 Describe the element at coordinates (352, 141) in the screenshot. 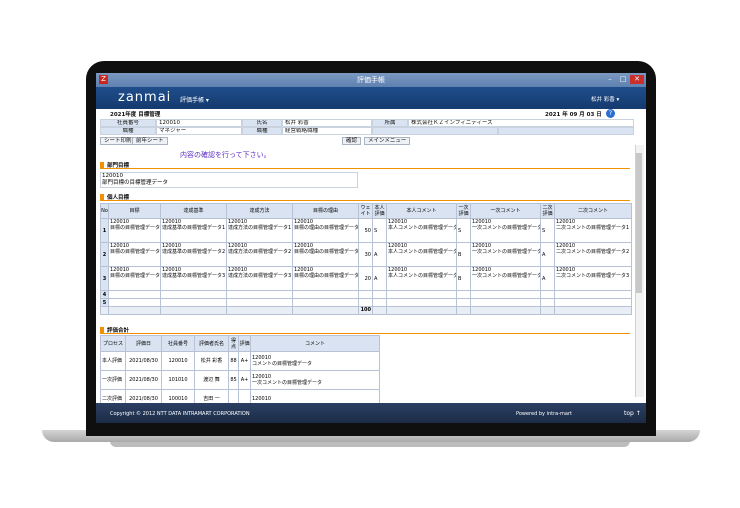

I see `confirm-button: 確認` at that location.